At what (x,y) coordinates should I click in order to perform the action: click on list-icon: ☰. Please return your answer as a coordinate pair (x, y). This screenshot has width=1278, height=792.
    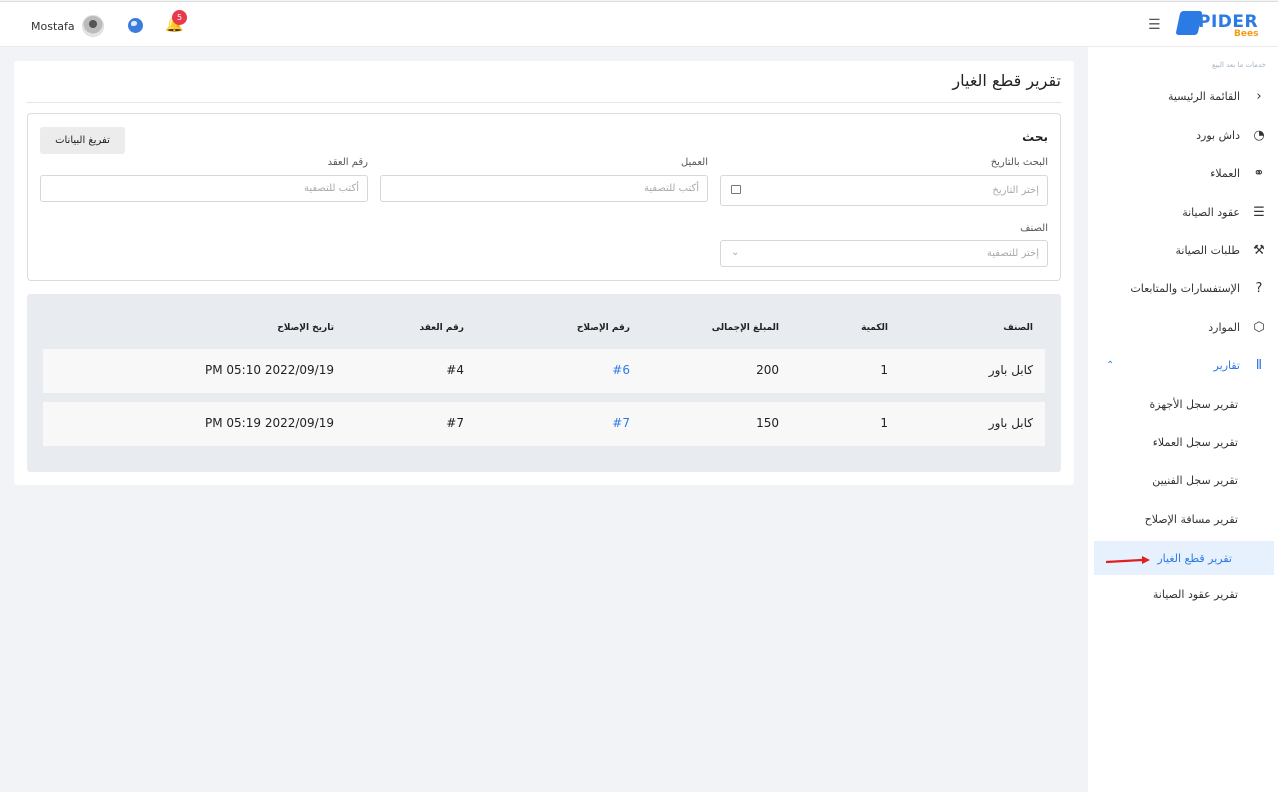
    Looking at the image, I should click on (1259, 212).